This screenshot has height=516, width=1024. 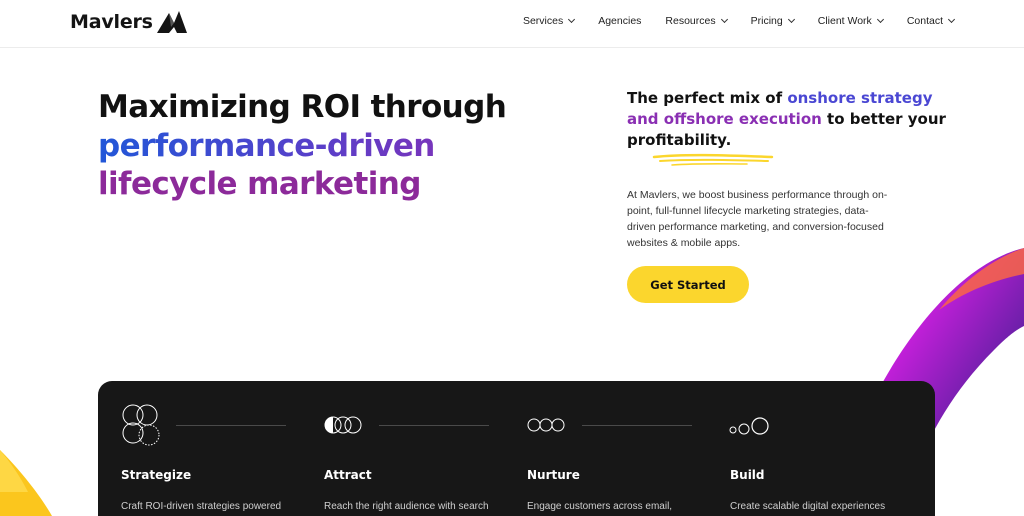 I want to click on nav-item-pricing: Pricing, so click(x=772, y=21).